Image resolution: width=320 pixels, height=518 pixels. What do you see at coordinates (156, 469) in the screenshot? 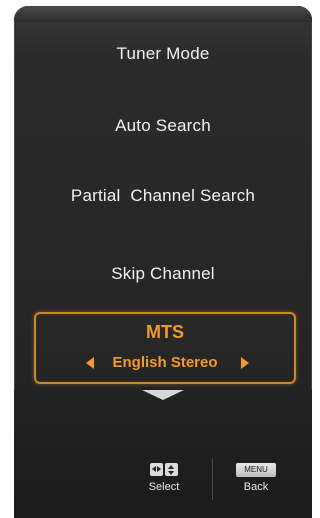
I see `left-right-key-icon` at bounding box center [156, 469].